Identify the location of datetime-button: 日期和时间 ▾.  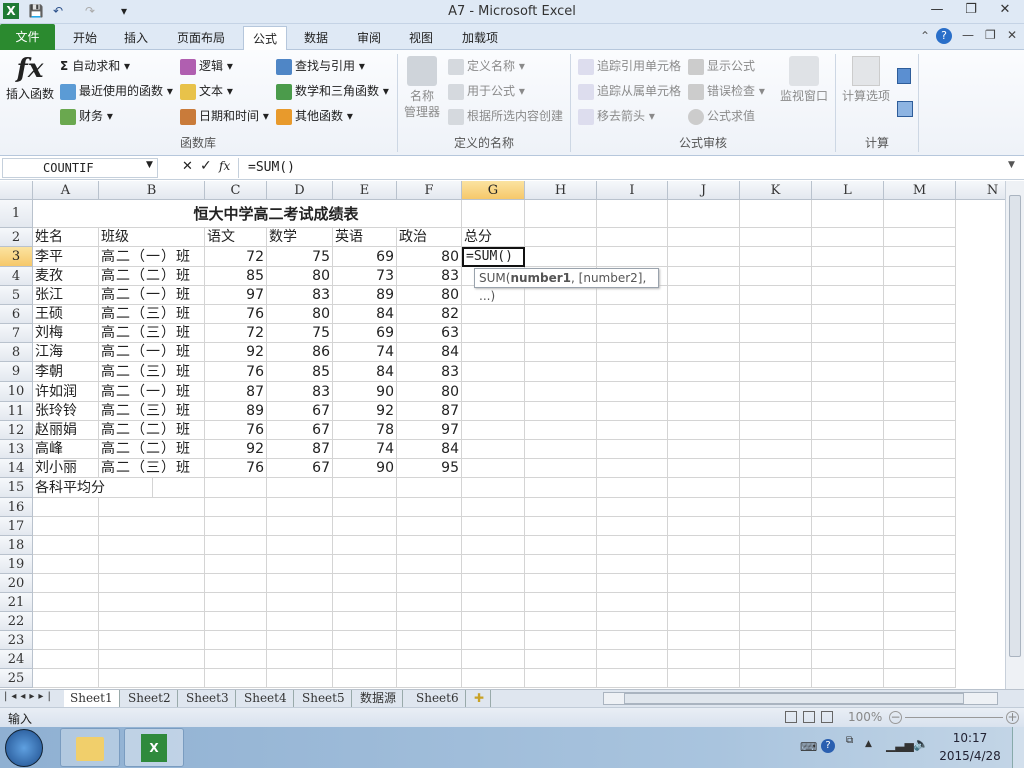
(224, 116).